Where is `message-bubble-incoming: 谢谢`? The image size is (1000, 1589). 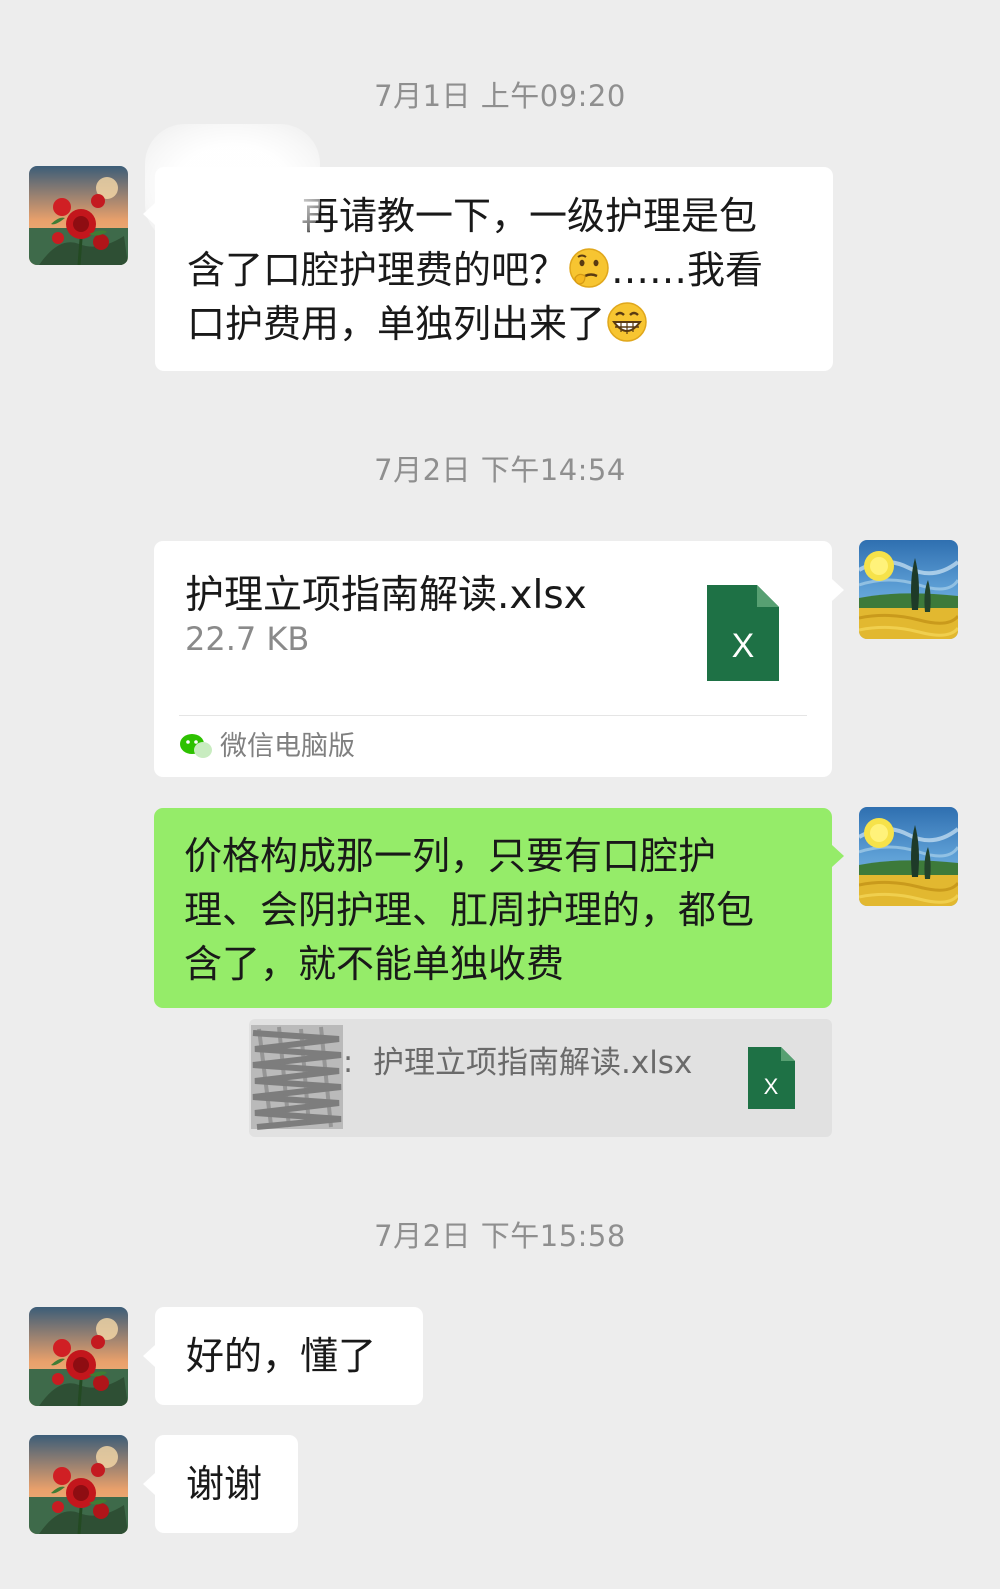
message-bubble-incoming: 谢谢 is located at coordinates (226, 1484).